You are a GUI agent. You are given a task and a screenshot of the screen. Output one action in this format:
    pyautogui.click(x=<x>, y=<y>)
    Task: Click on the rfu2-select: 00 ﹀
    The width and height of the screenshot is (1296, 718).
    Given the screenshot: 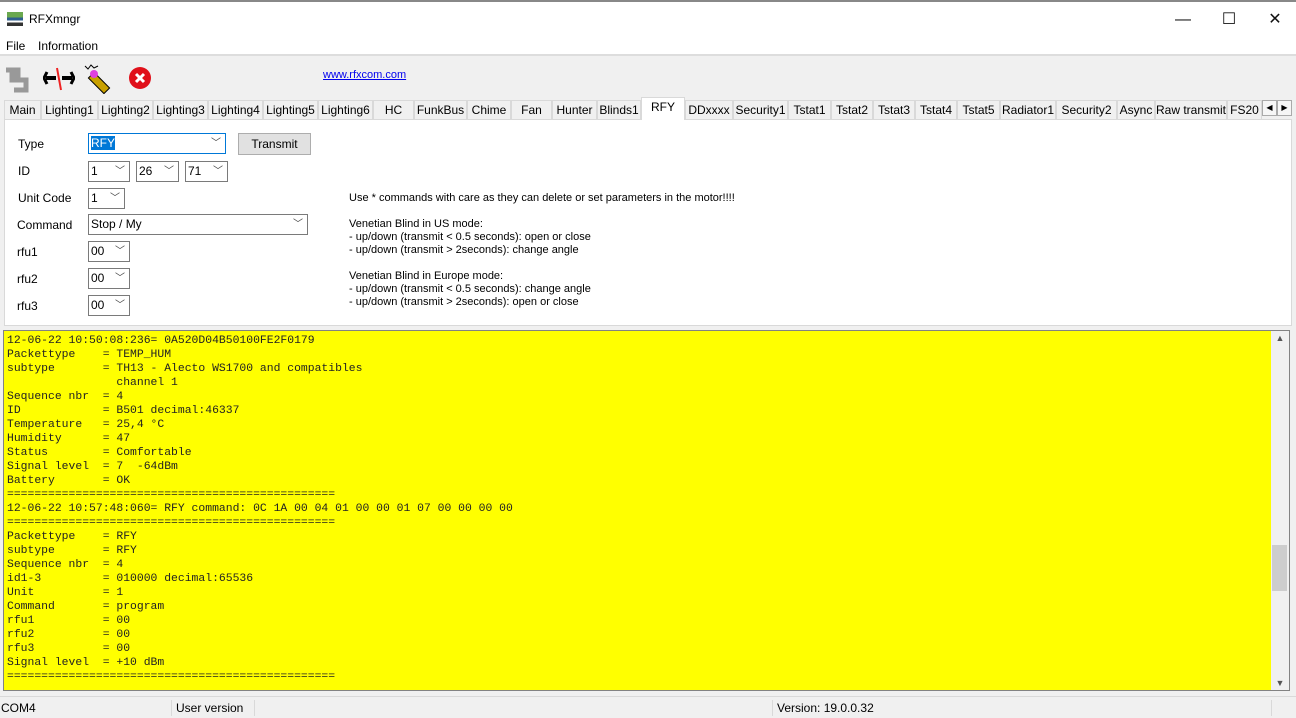 What is the action you would take?
    pyautogui.click(x=109, y=278)
    